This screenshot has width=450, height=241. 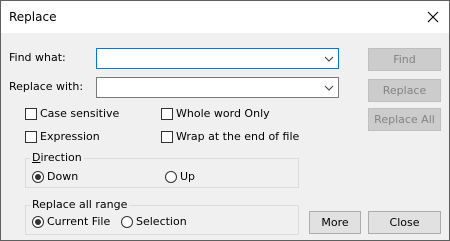 I want to click on wrap-checkbox: Wrap at the end of file, so click(x=230, y=136).